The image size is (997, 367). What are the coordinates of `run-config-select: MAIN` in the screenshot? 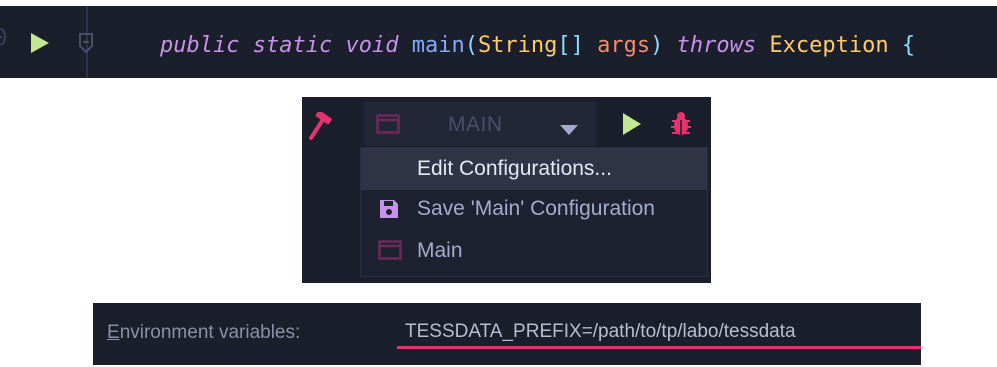 It's located at (480, 124).